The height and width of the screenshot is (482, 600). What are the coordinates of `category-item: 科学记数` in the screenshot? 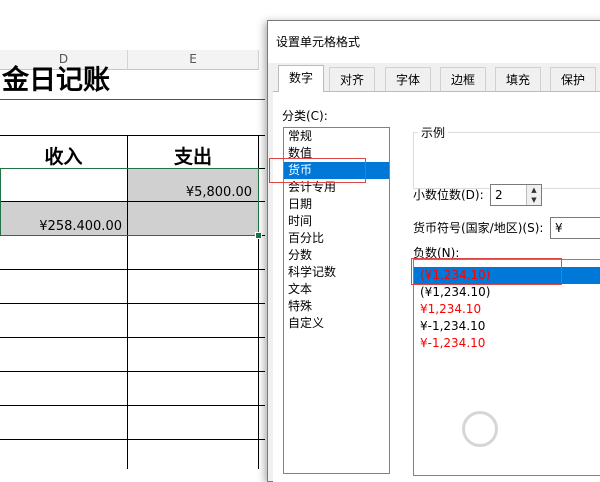 It's located at (336, 272).